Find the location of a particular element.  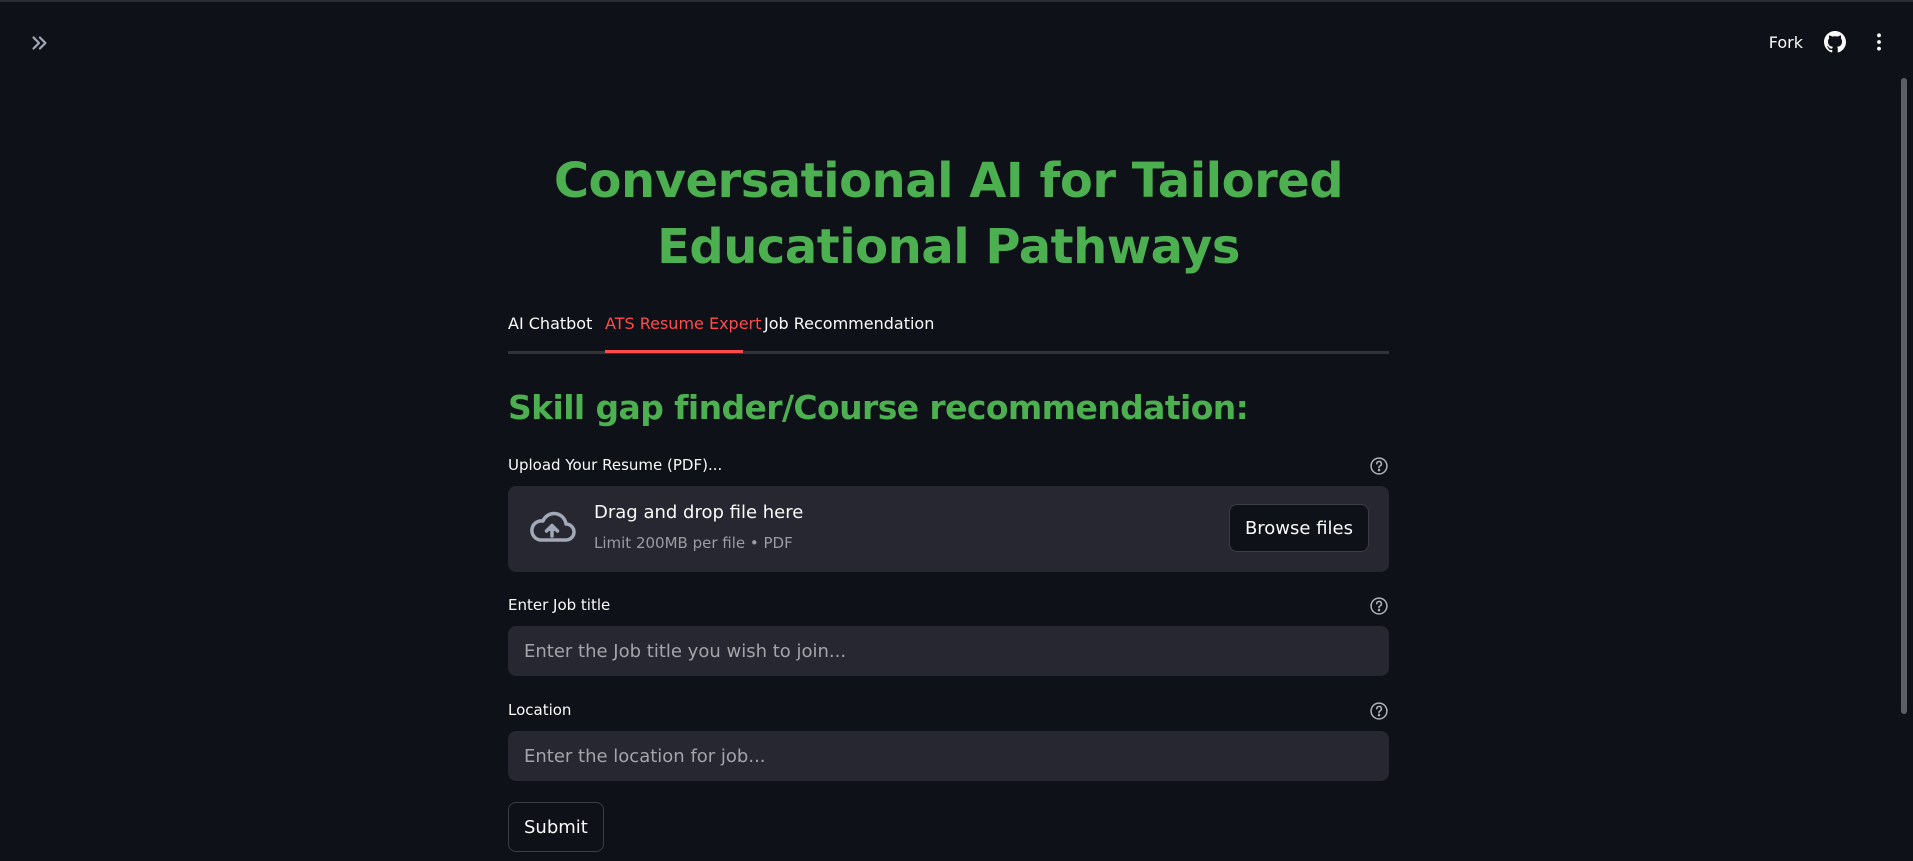

page-title-line-1: Conversational AI for Tailored is located at coordinates (948, 181).